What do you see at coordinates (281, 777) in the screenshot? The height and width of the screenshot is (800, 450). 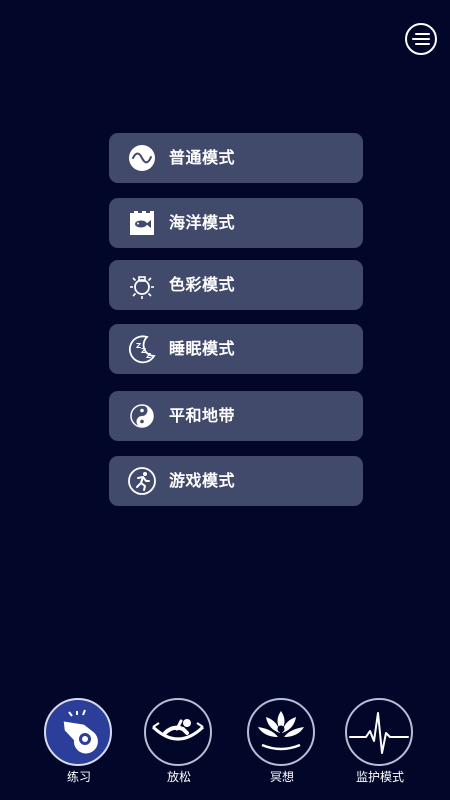 I see `nav-label: 冥想` at bounding box center [281, 777].